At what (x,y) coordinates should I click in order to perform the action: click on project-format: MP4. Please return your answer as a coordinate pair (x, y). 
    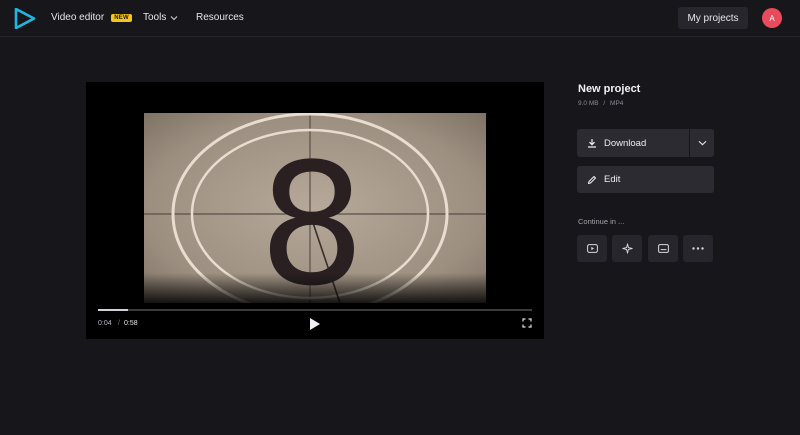
    Looking at the image, I should click on (617, 103).